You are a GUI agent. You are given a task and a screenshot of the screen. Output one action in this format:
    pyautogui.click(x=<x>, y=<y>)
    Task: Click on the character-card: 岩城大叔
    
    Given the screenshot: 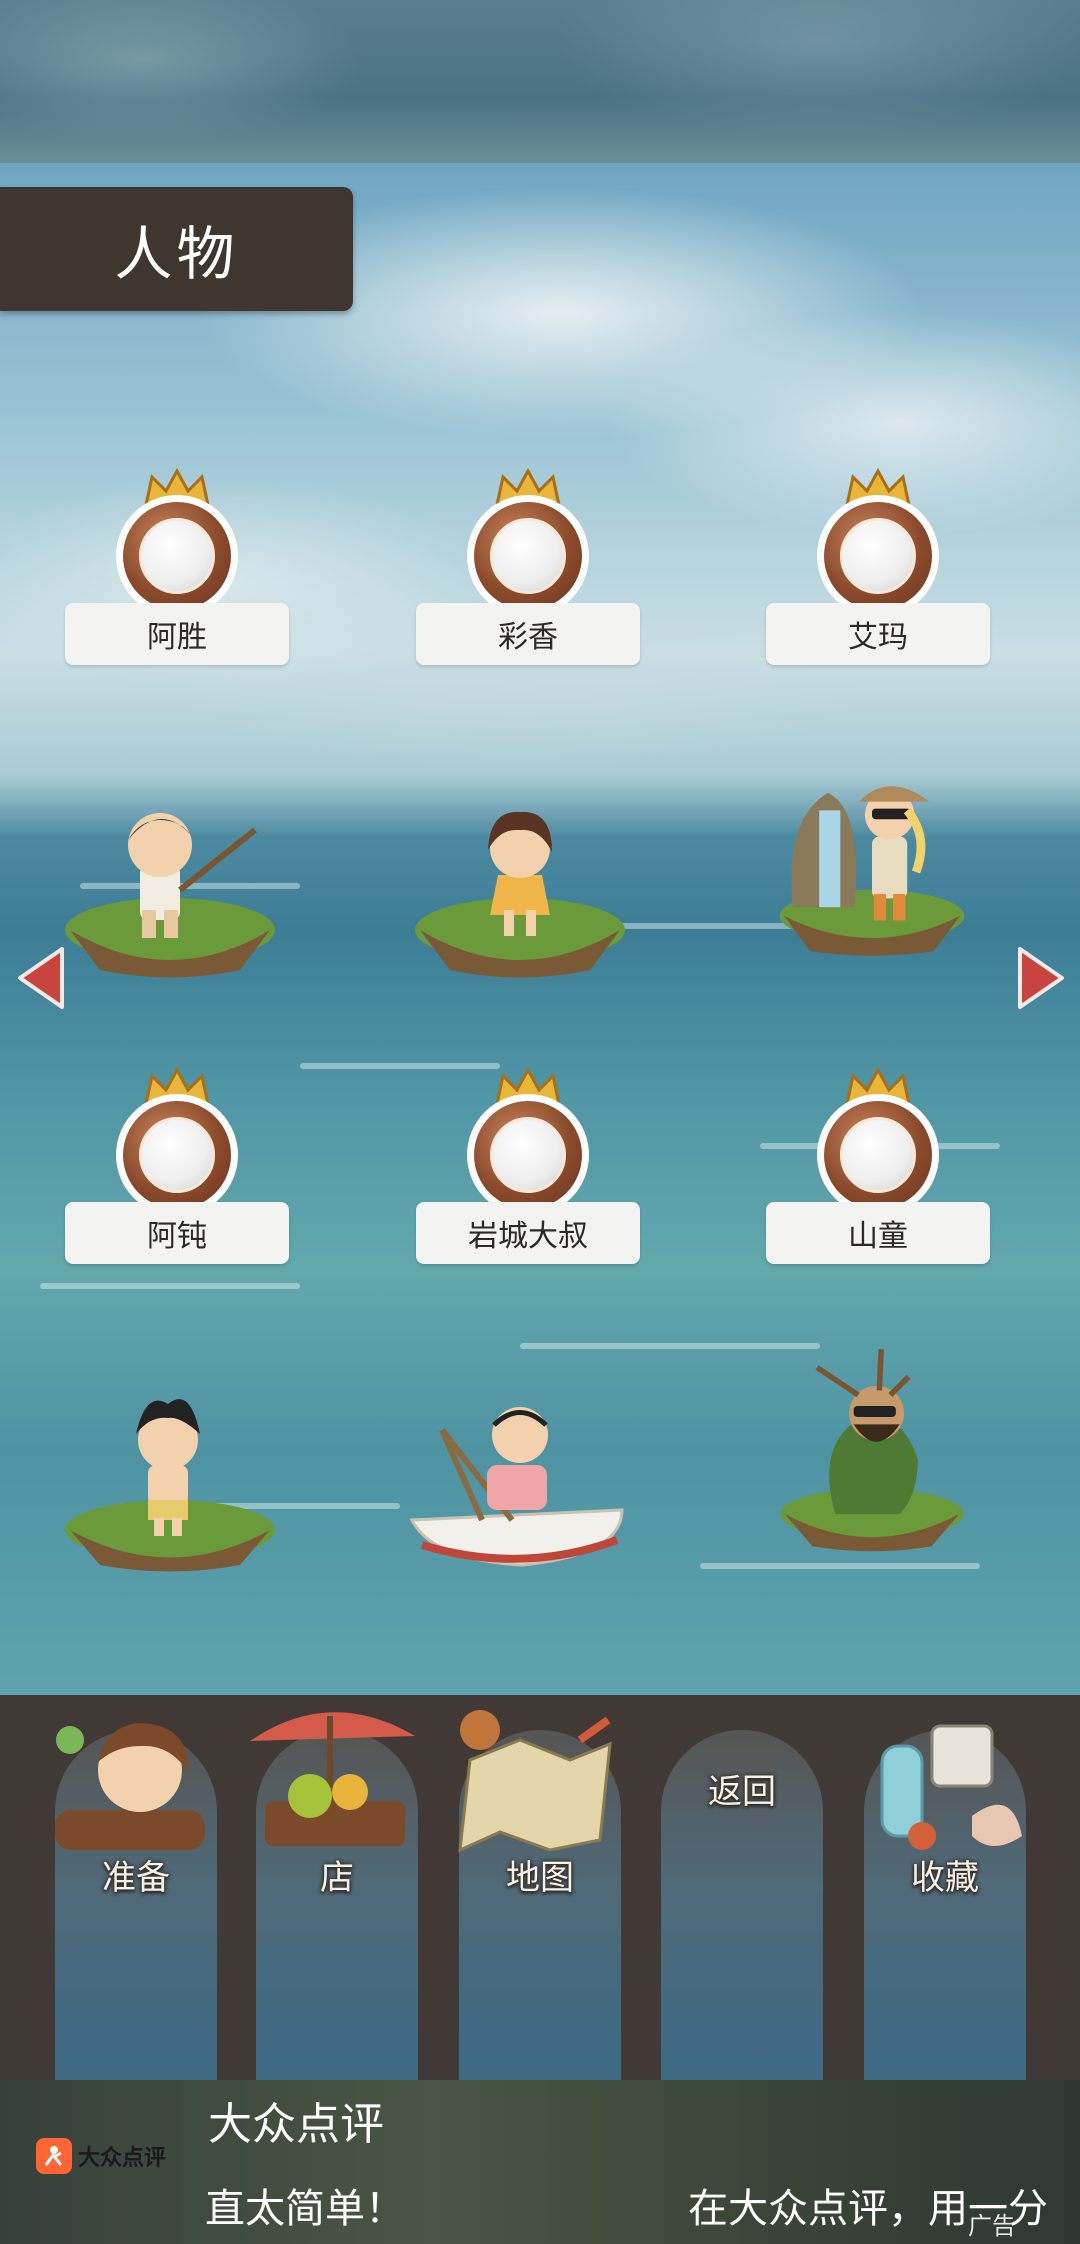 What is the action you would take?
    pyautogui.click(x=528, y=1166)
    